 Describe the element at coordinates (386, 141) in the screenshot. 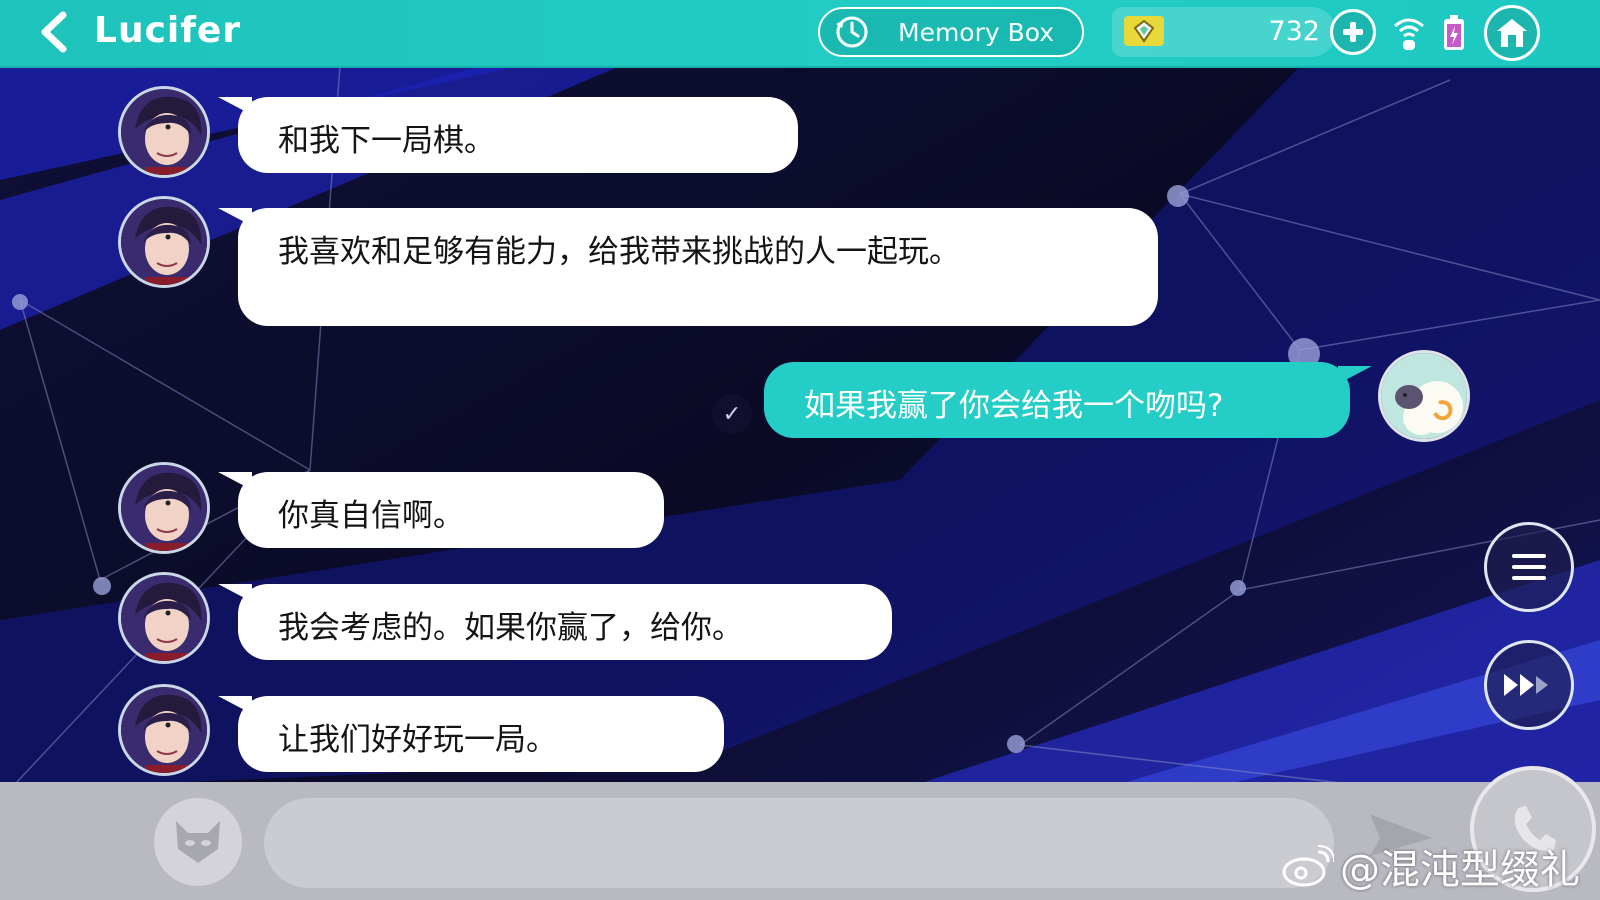

I see `message-text: 和我下一局棋。` at that location.